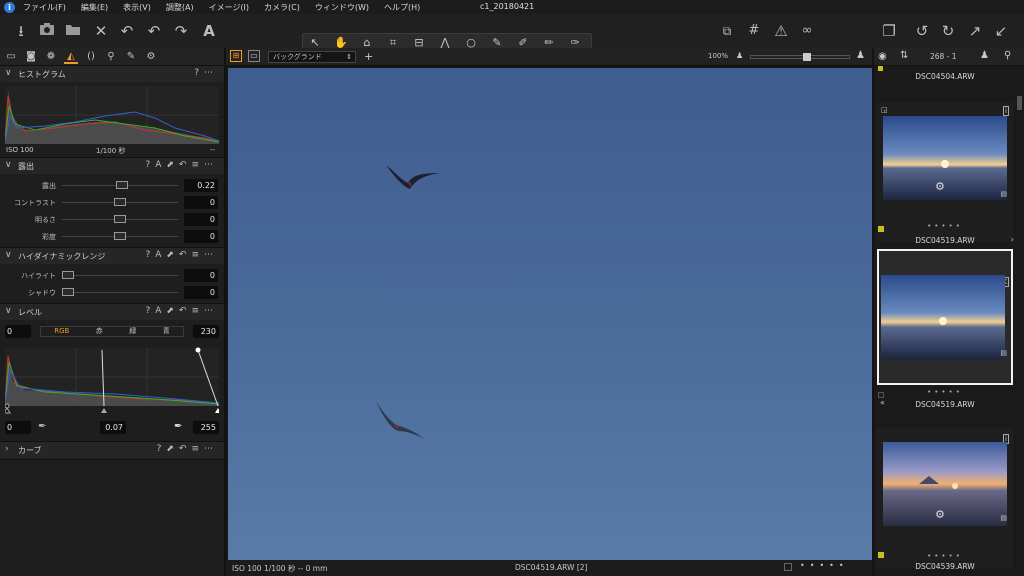  Describe the element at coordinates (1007, 55) in the screenshot. I see `search-icon: ⚲` at that location.